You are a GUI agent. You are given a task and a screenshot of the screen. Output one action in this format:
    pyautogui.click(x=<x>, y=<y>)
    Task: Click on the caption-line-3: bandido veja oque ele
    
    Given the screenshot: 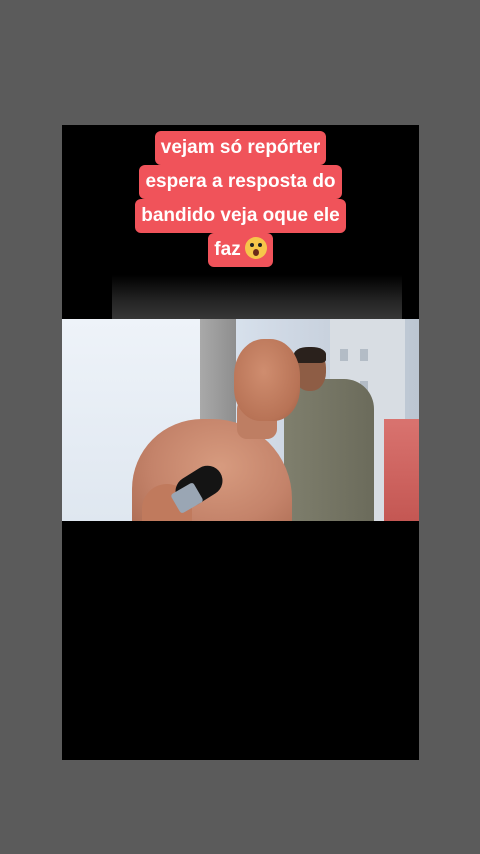 What is the action you would take?
    pyautogui.click(x=240, y=216)
    